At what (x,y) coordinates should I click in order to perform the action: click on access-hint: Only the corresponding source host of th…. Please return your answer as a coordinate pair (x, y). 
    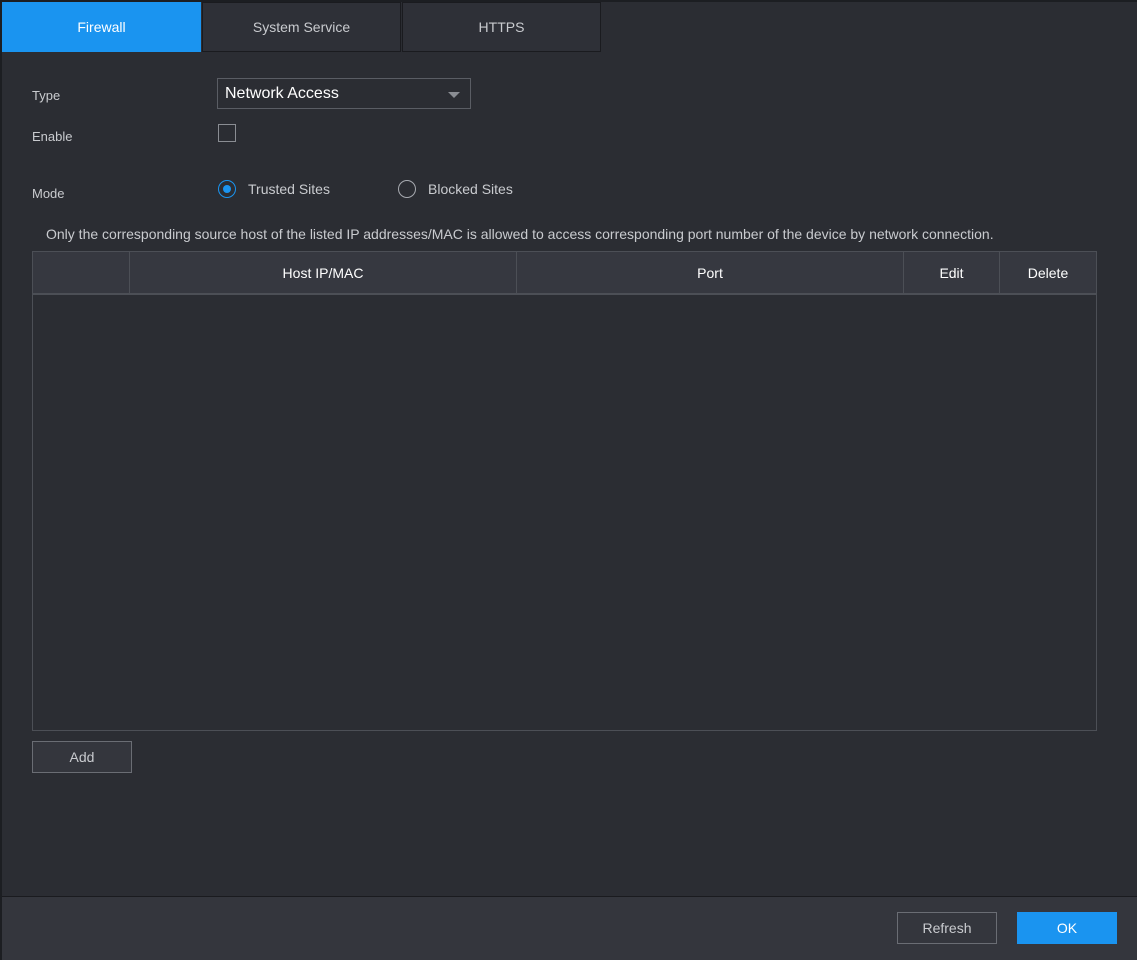
    Looking at the image, I should click on (520, 234).